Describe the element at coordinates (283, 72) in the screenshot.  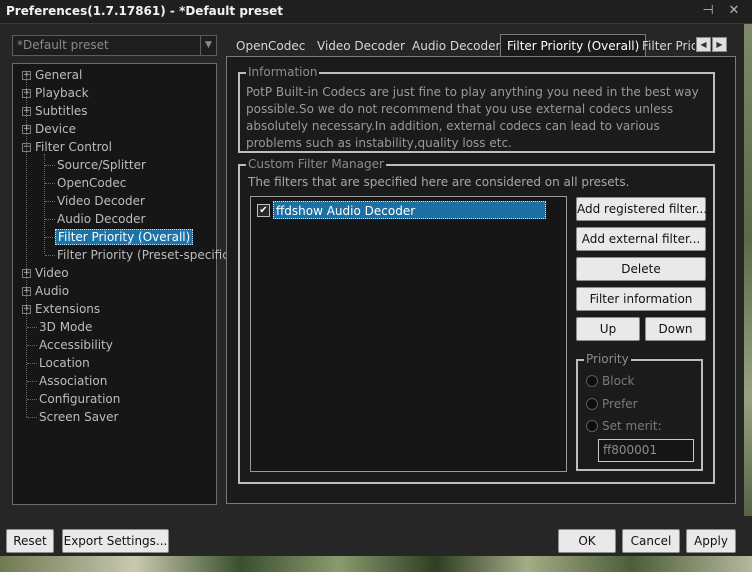
I see `information-legend: Information` at that location.